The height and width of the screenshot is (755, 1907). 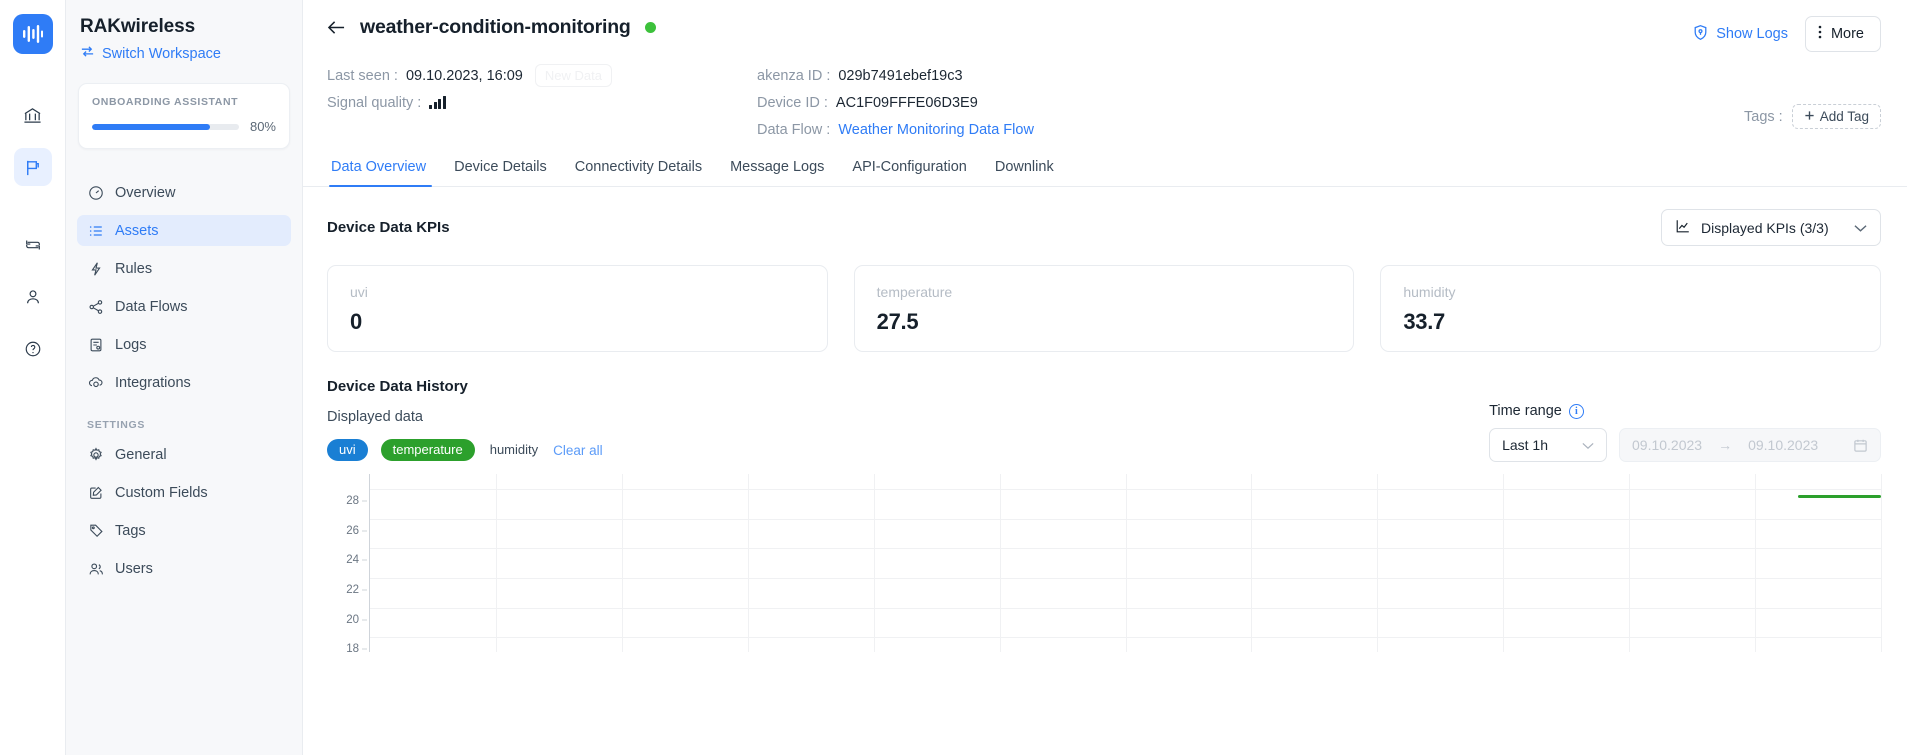 What do you see at coordinates (1024, 172) in the screenshot?
I see `tab-downlink: Downlink` at bounding box center [1024, 172].